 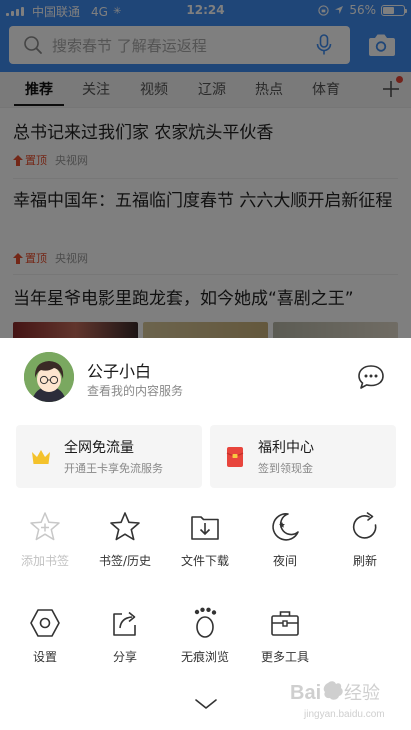 What do you see at coordinates (285, 623) in the screenshot?
I see `toolbox-icon` at bounding box center [285, 623].